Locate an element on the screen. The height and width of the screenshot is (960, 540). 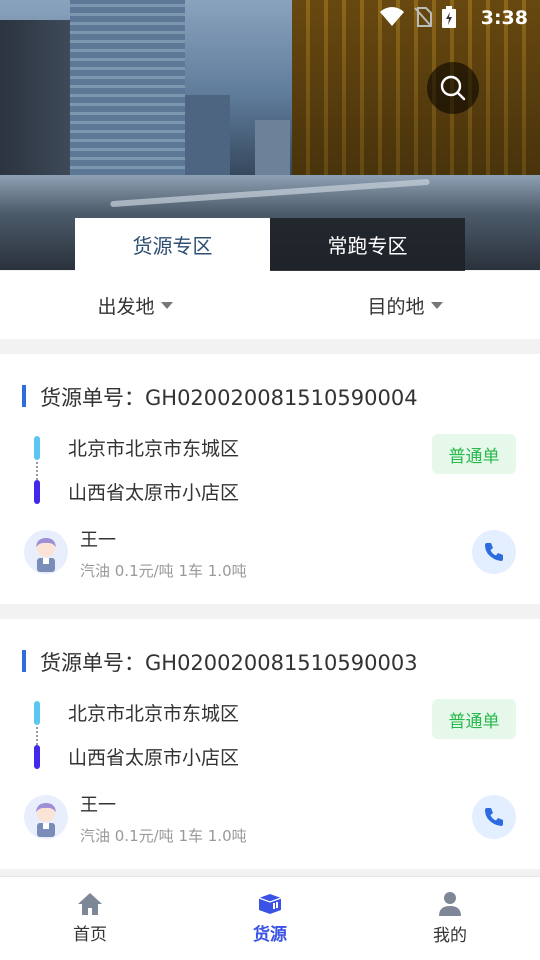
status-time: 3:38 is located at coordinates (504, 18).